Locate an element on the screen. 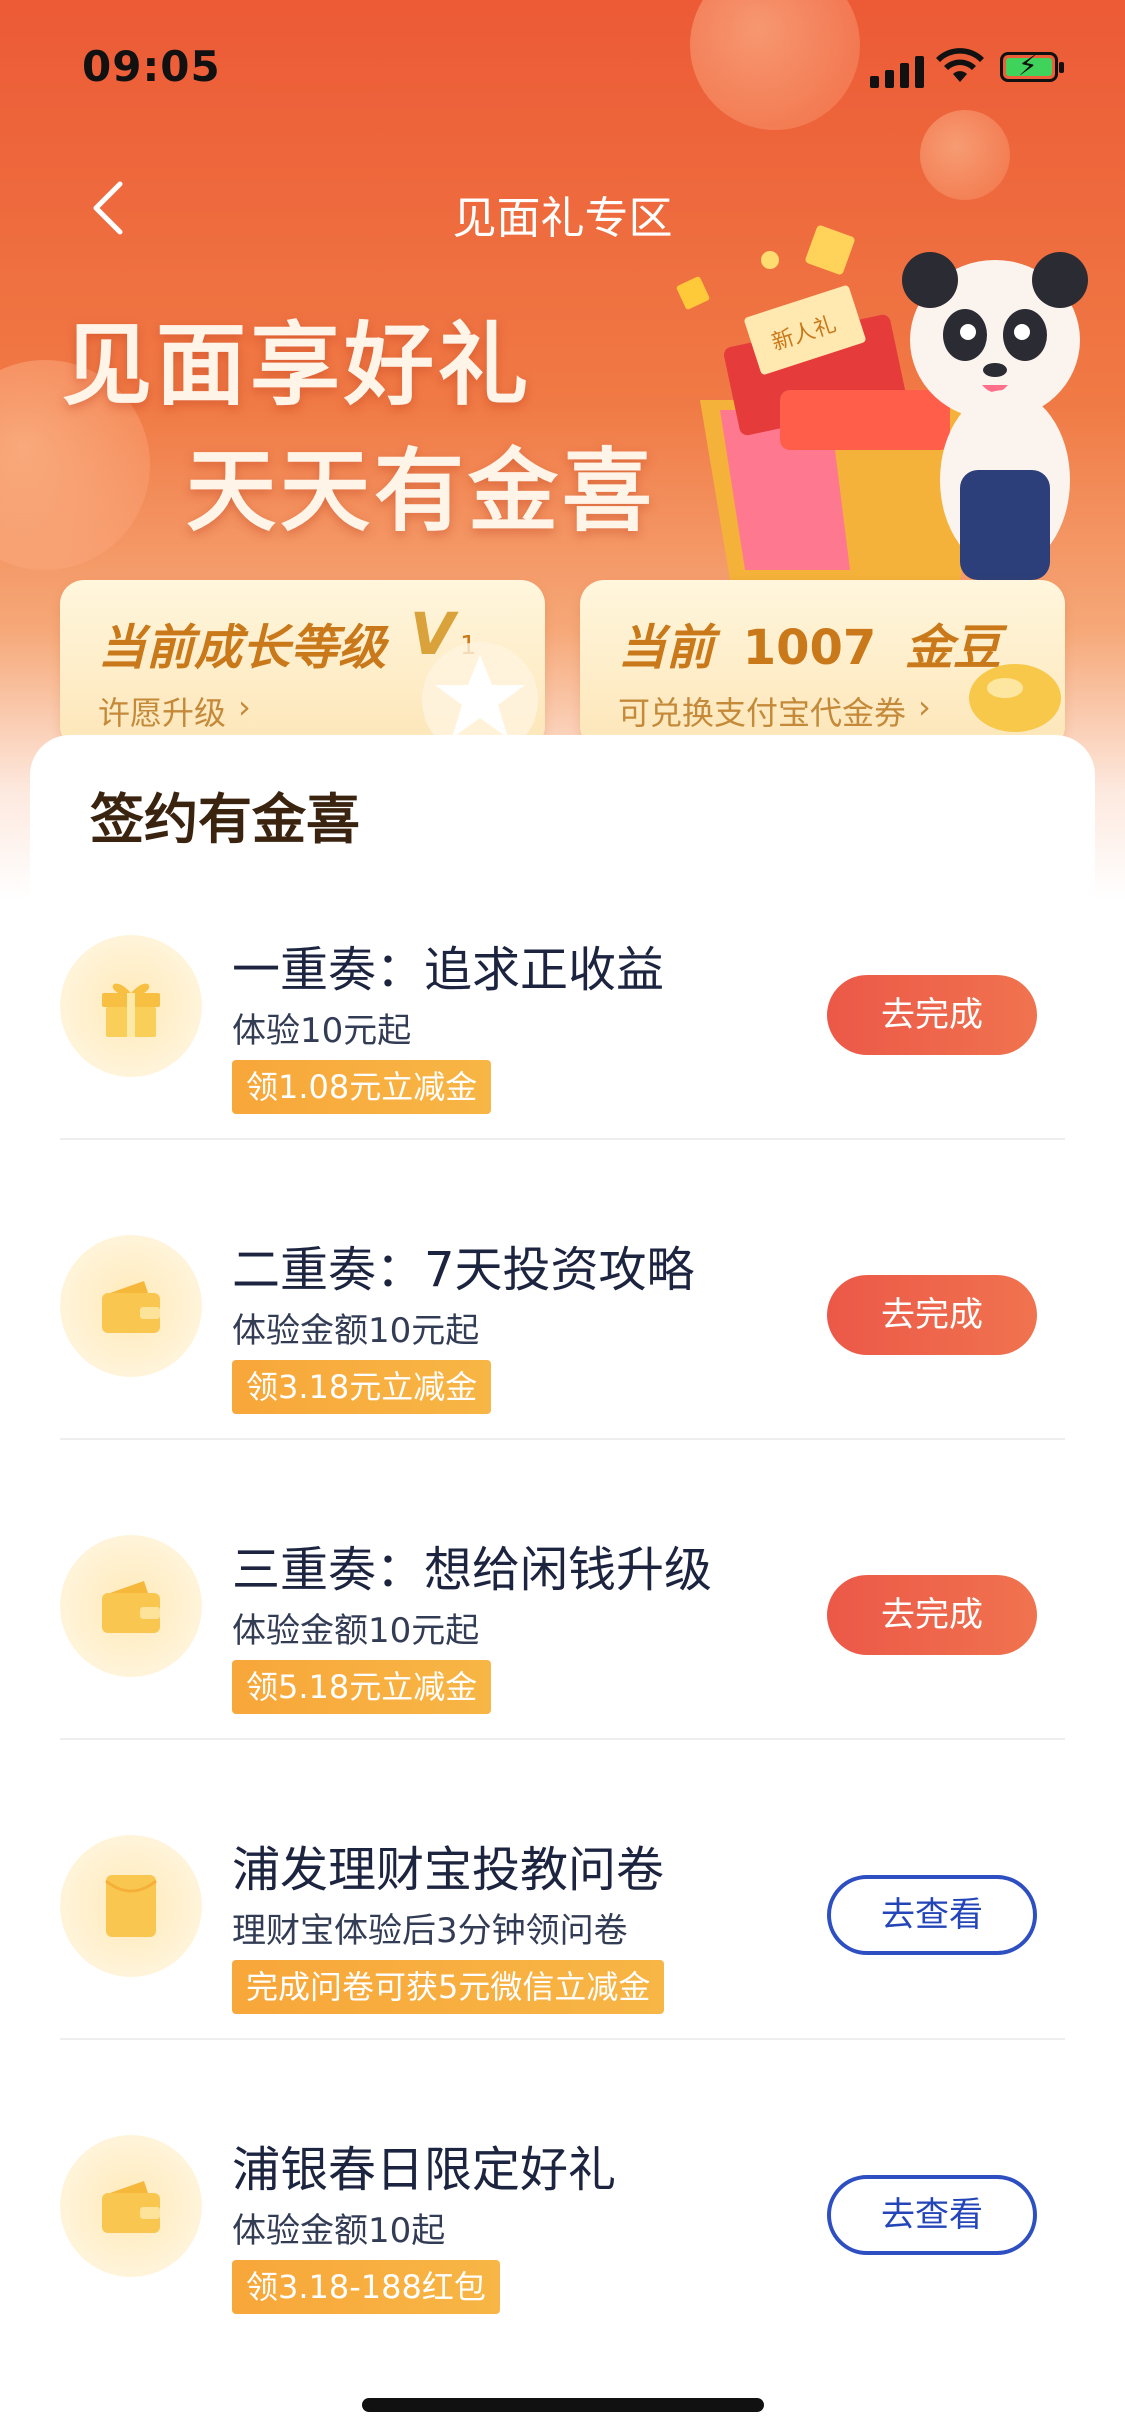  envelope-icon is located at coordinates (131, 1906).